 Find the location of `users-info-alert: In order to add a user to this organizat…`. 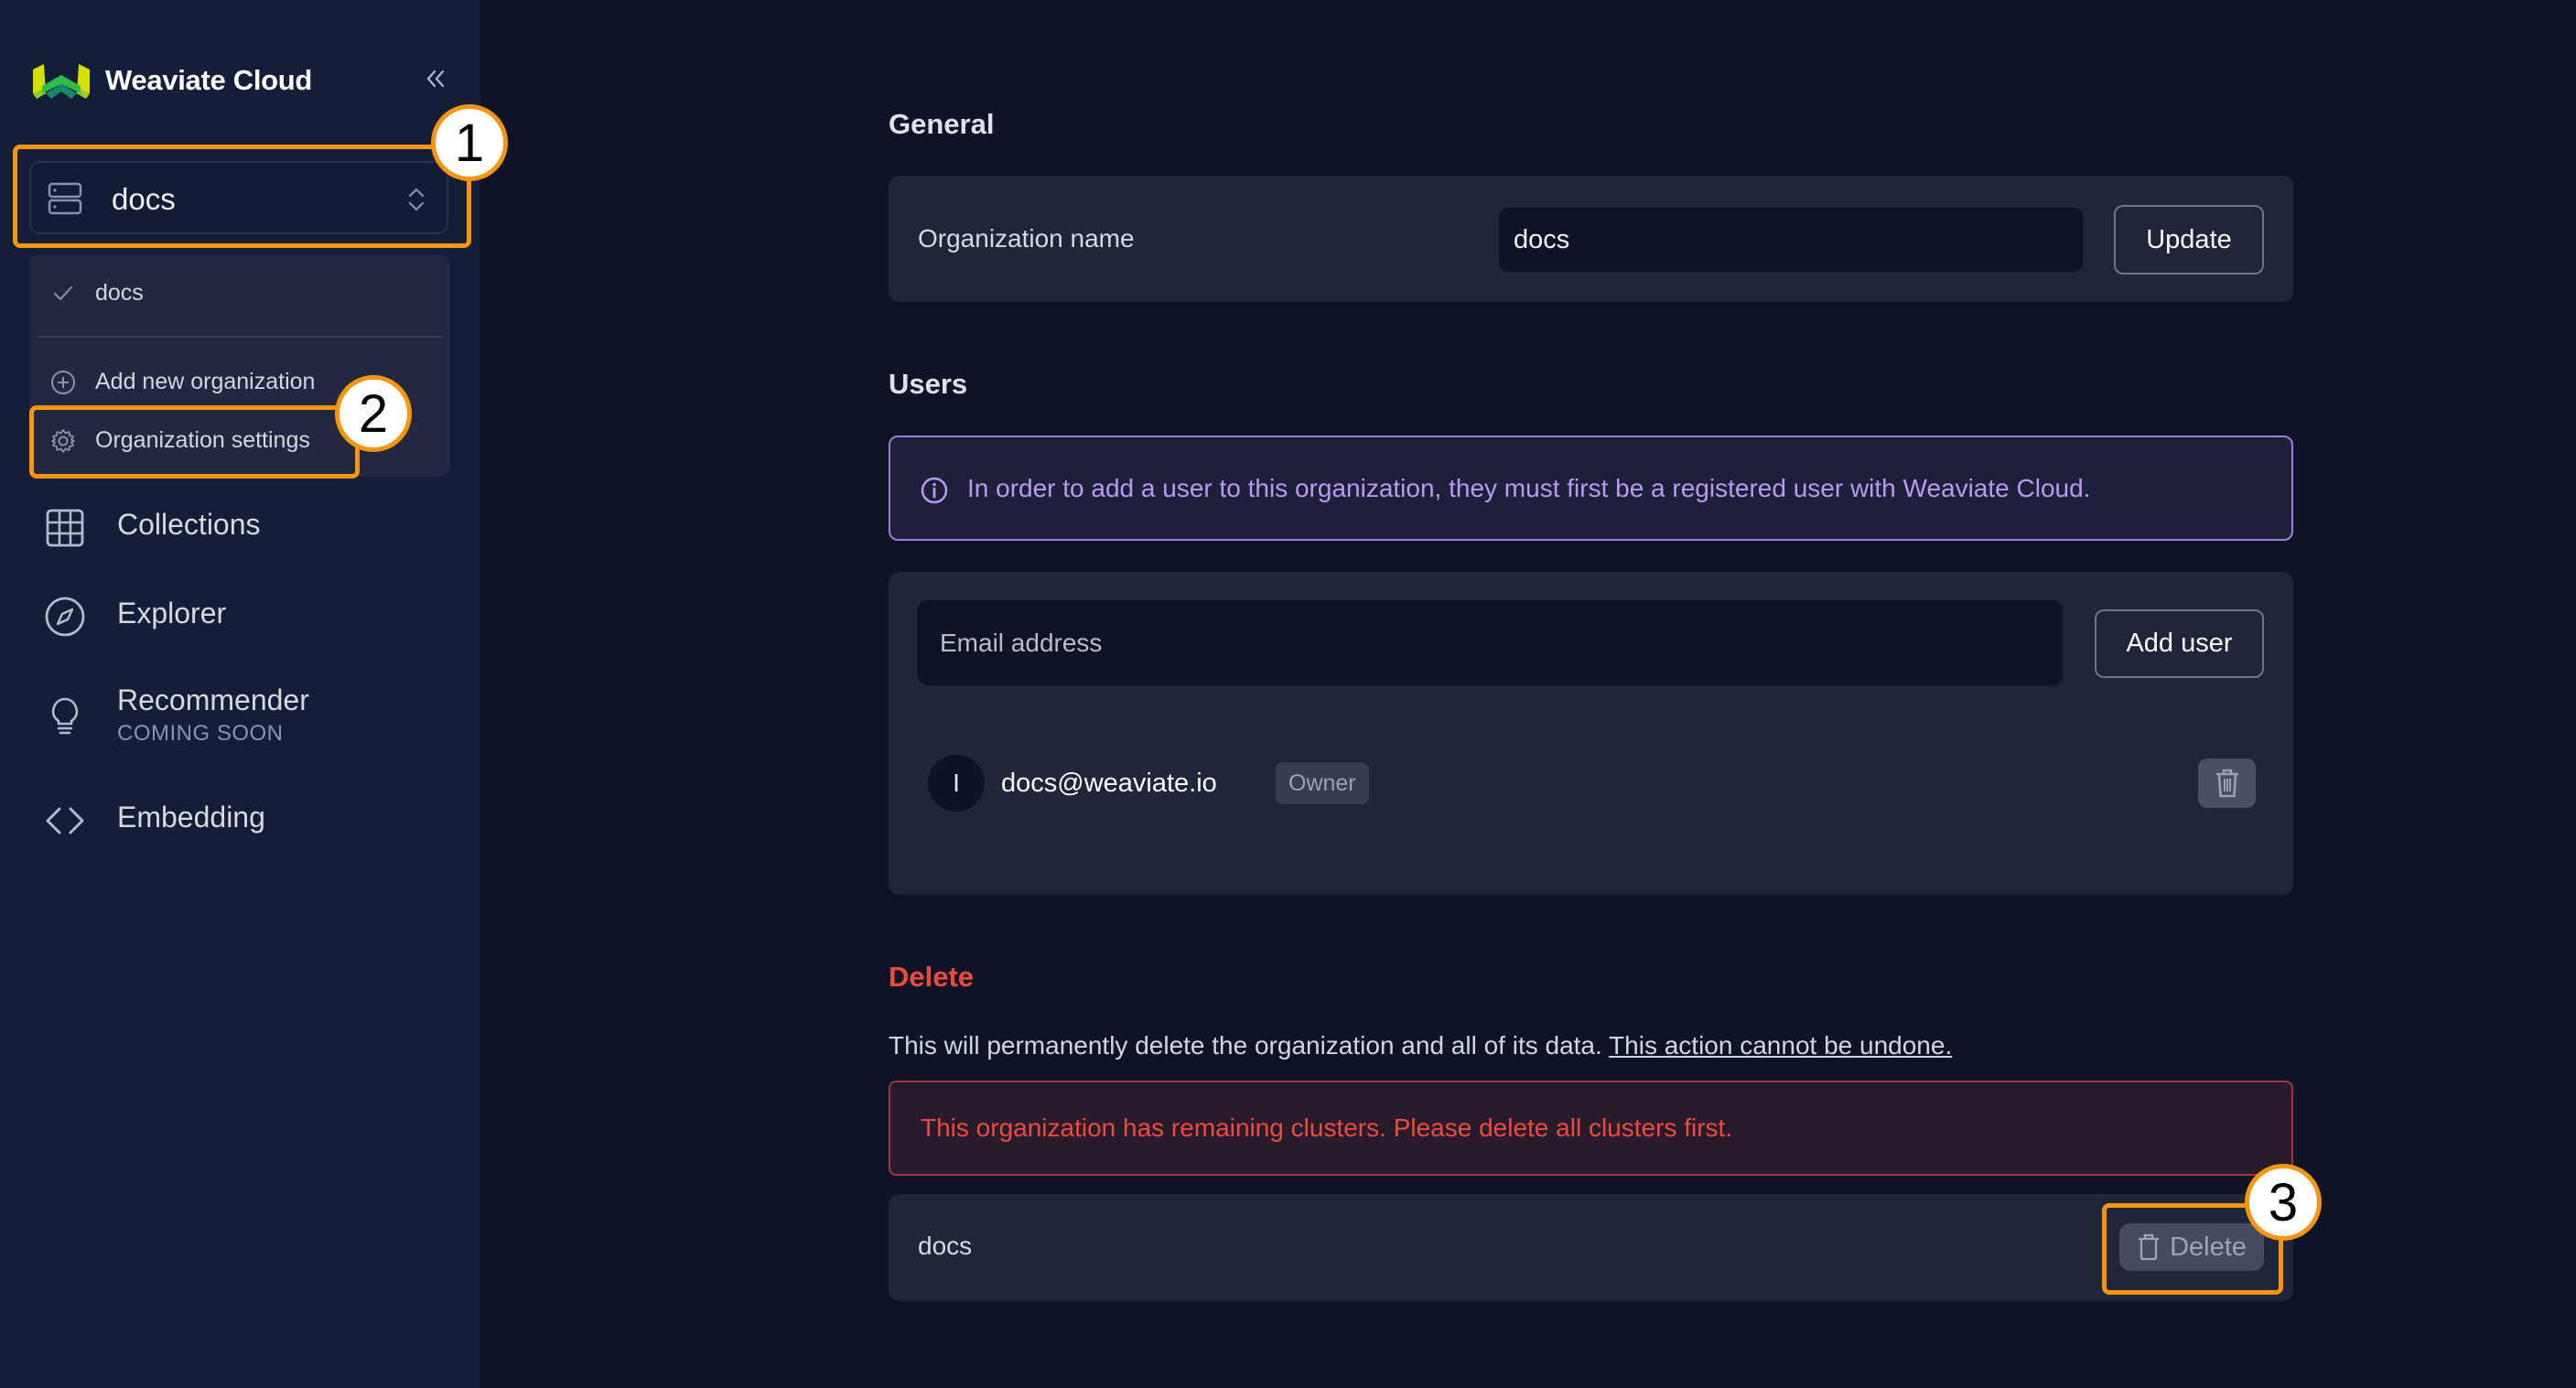

users-info-alert: In order to add a user to this organizat… is located at coordinates (1591, 488).